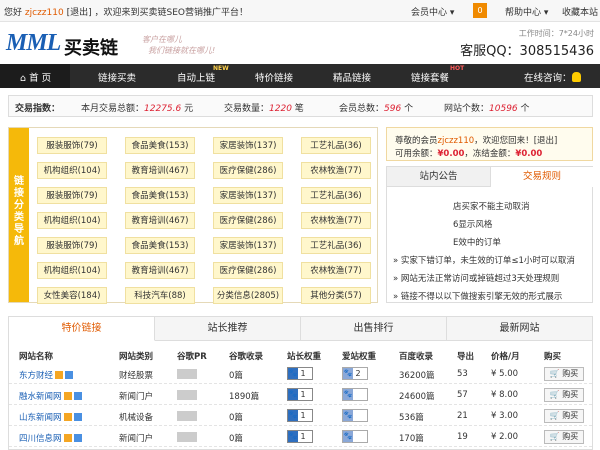 Image resolution: width=600 pixels, height=450 pixels. Describe the element at coordinates (228, 329) in the screenshot. I see `tab-webmaster-picks: 站长推荐` at that location.